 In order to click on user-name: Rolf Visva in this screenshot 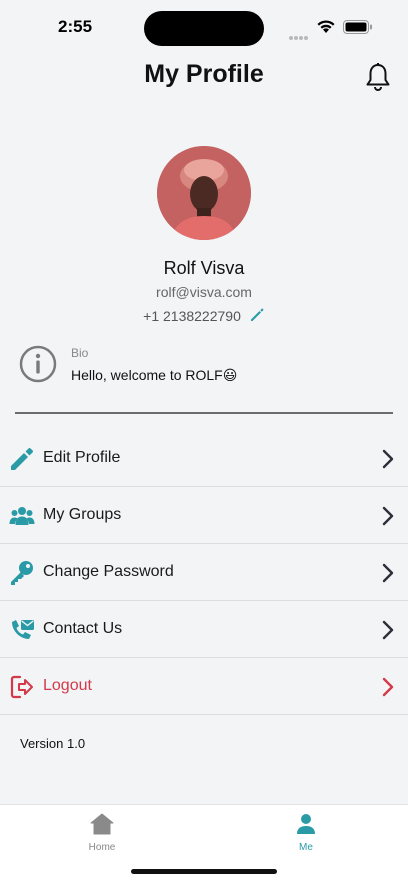, I will do `click(204, 268)`.